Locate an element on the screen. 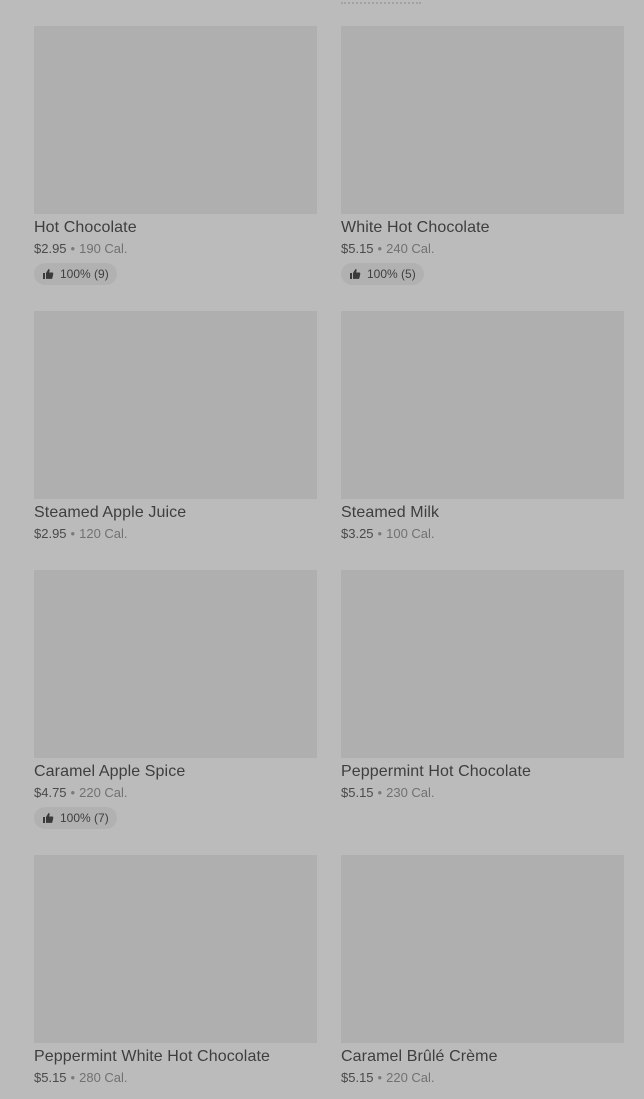 This screenshot has width=644, height=1099. menu-item-price: $3.25 is located at coordinates (357, 533).